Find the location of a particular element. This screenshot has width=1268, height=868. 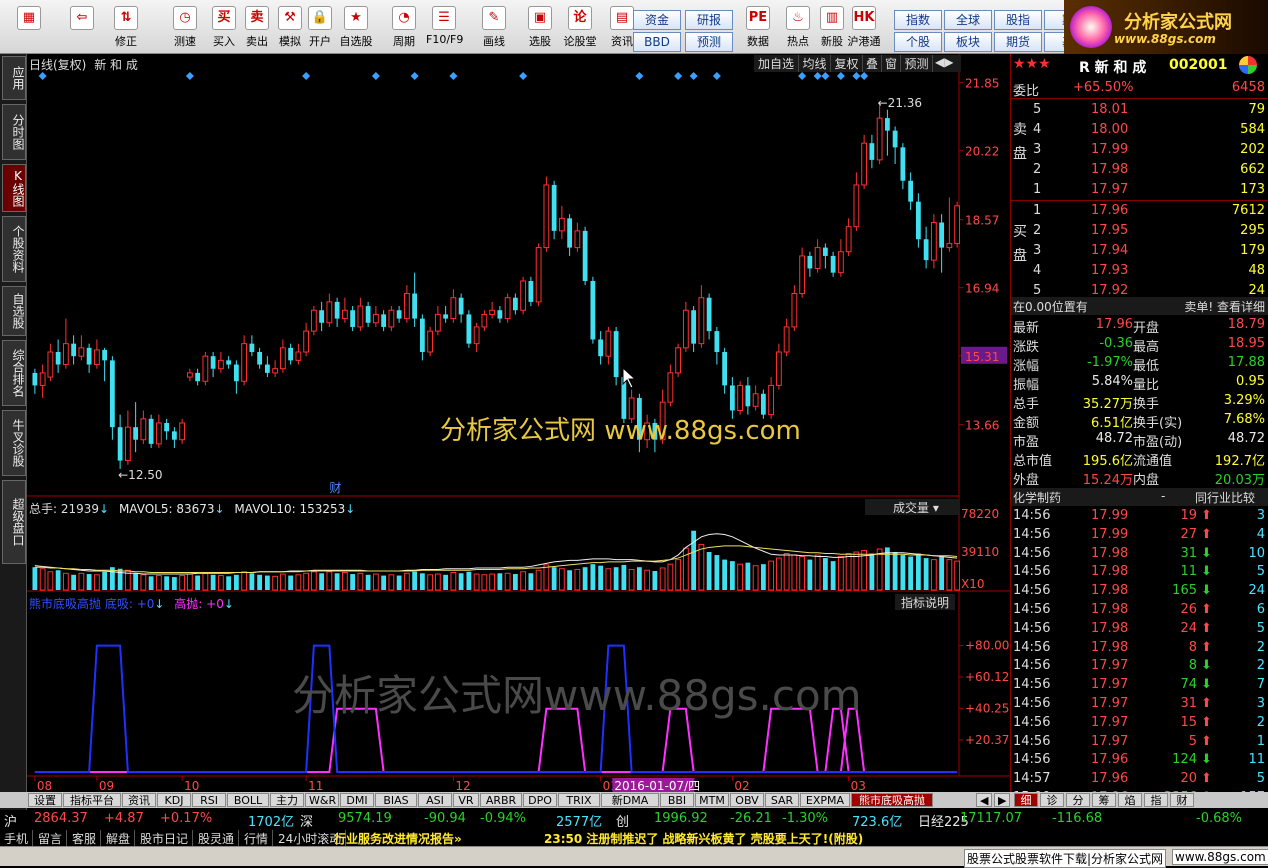

left-tab-1: 分时图 is located at coordinates (14, 132).